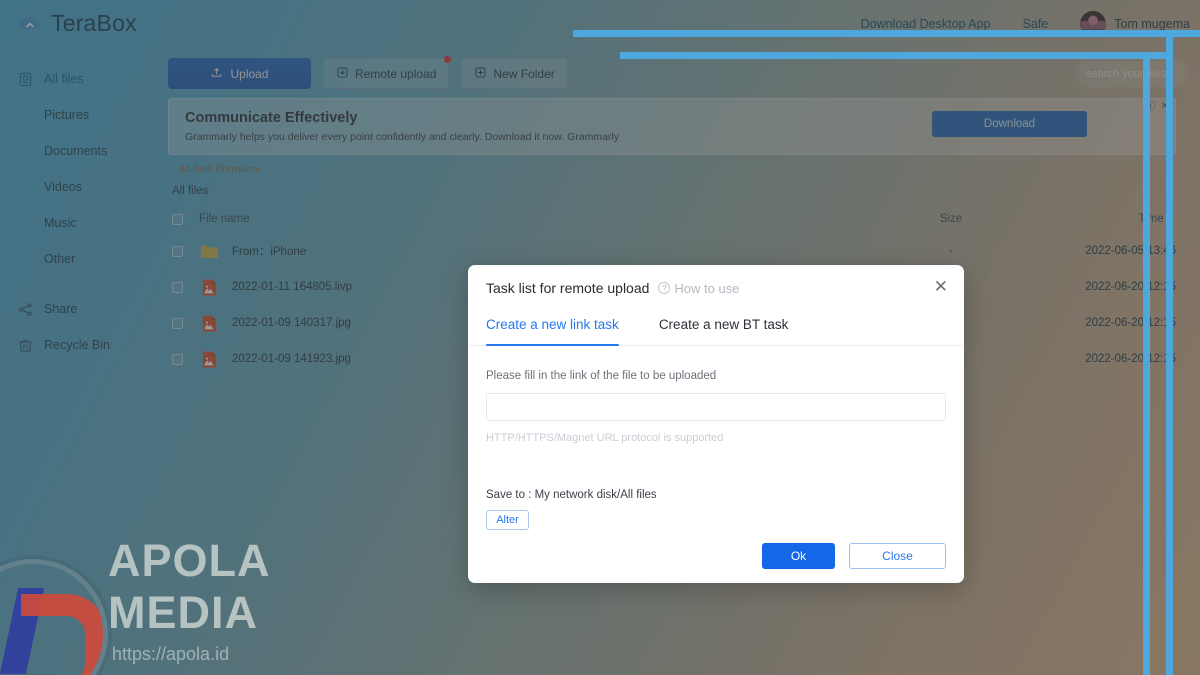 This screenshot has width=1200, height=675. I want to click on annotation-line-horizontal-top, so click(886, 33).